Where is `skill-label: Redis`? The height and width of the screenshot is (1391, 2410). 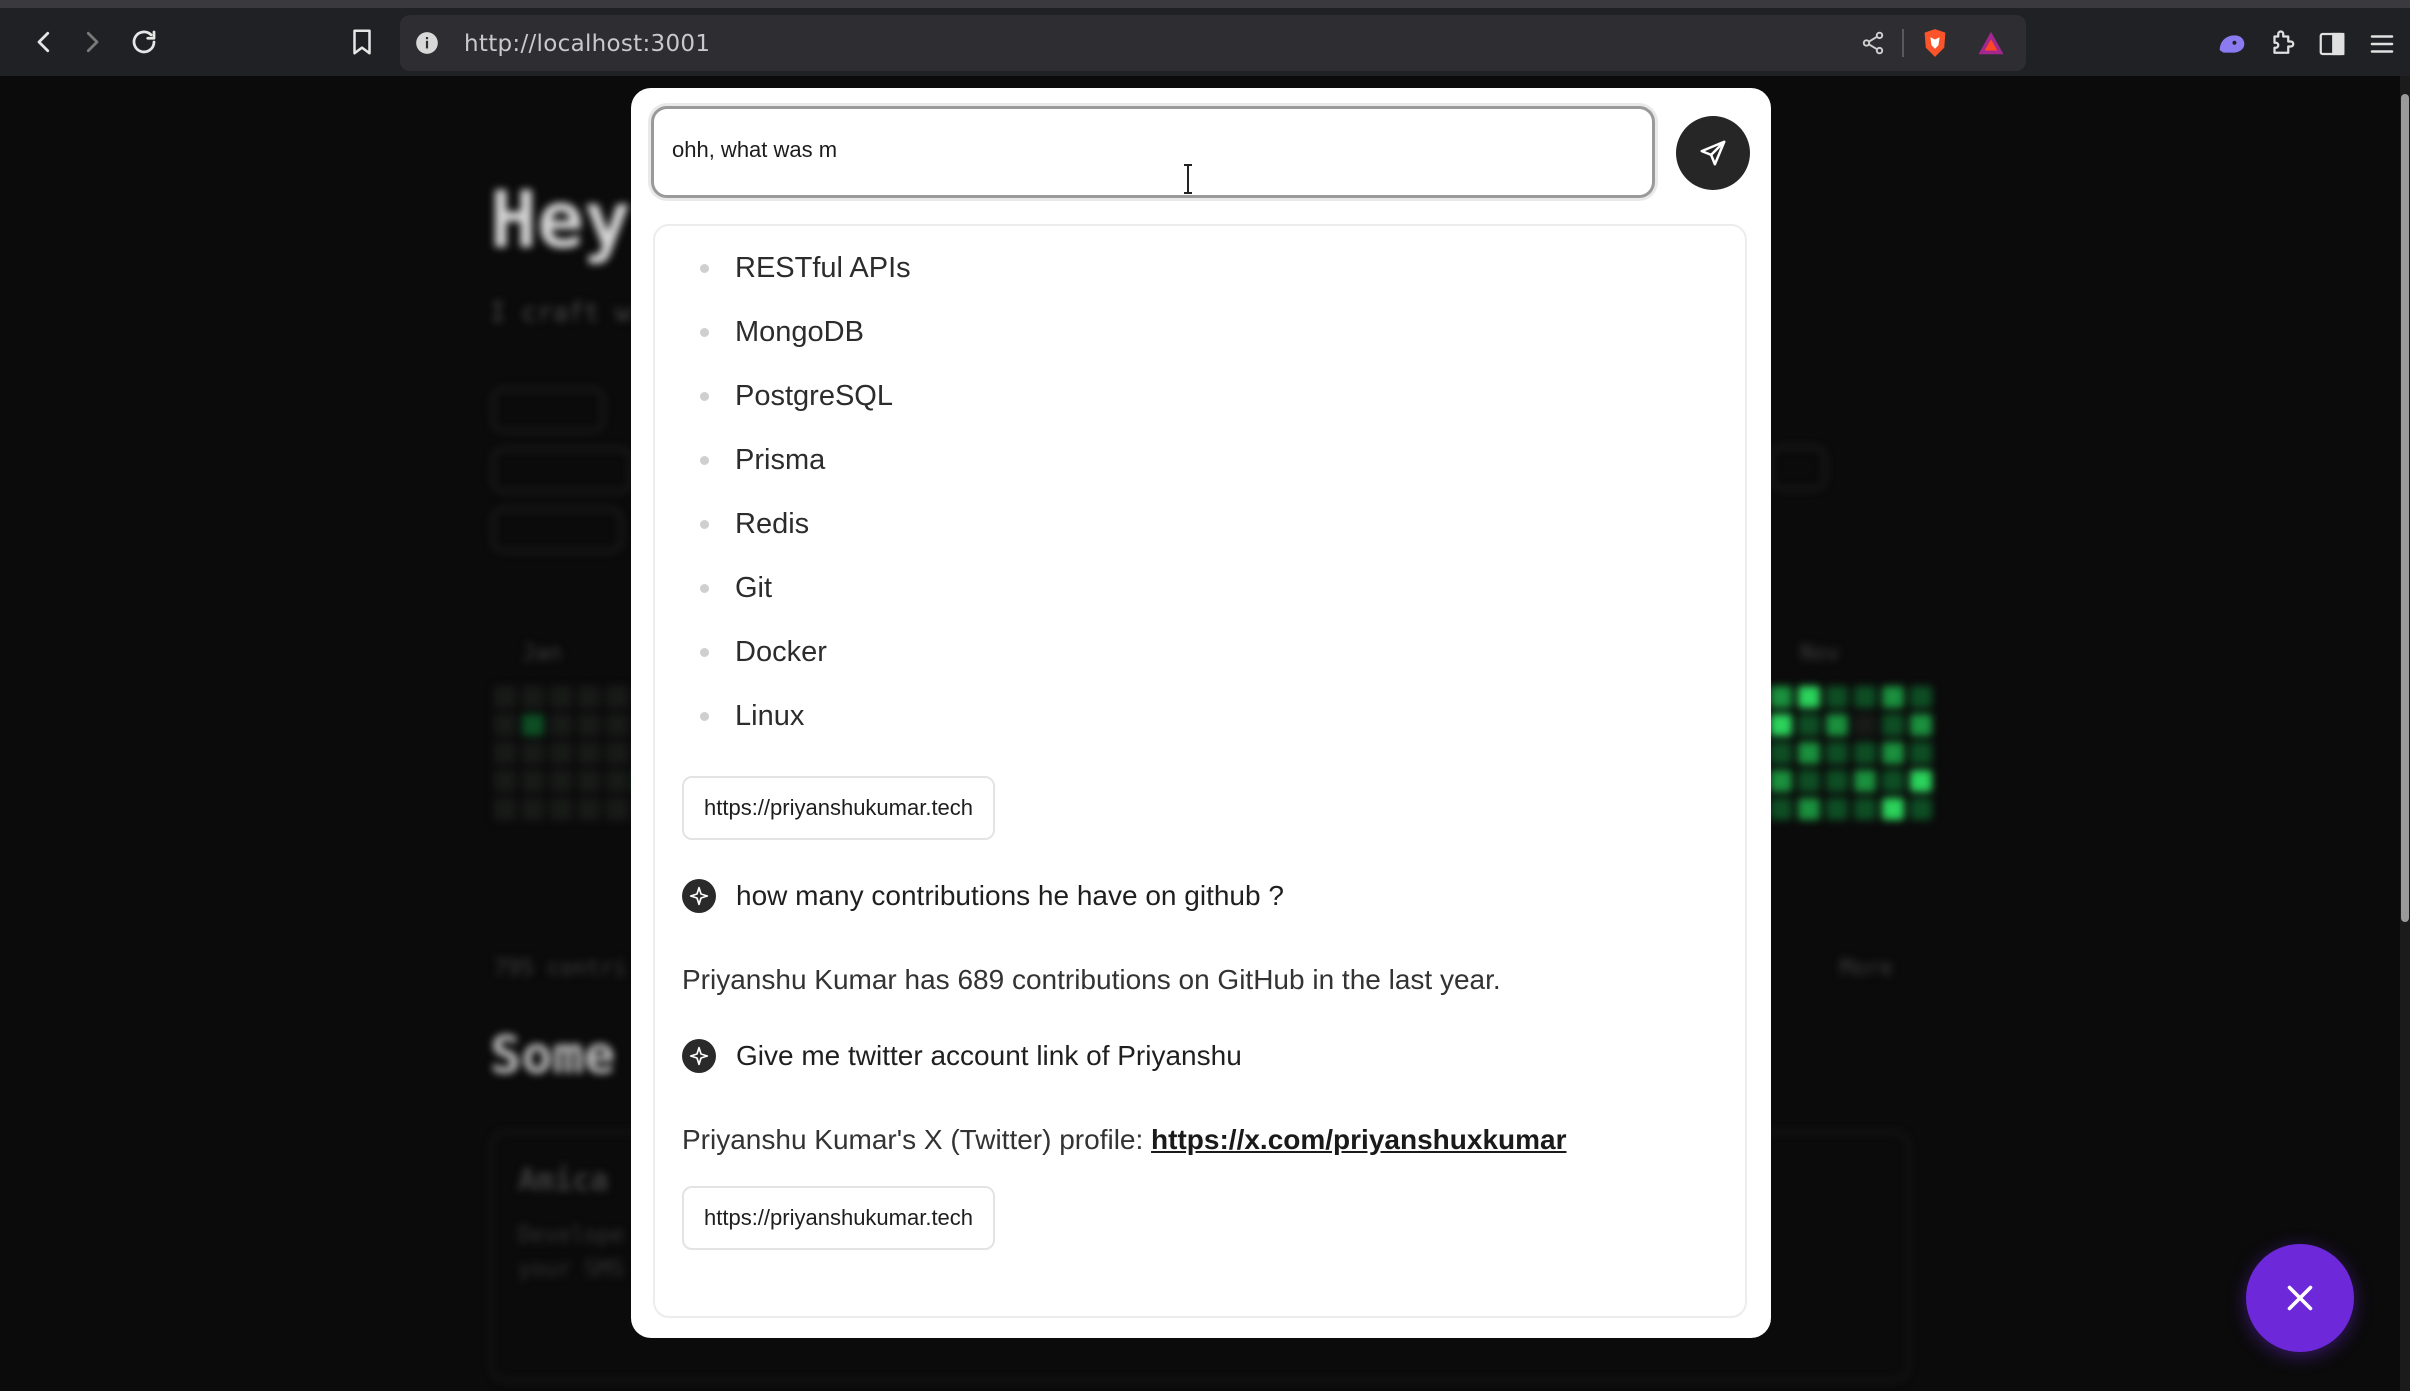 skill-label: Redis is located at coordinates (772, 523).